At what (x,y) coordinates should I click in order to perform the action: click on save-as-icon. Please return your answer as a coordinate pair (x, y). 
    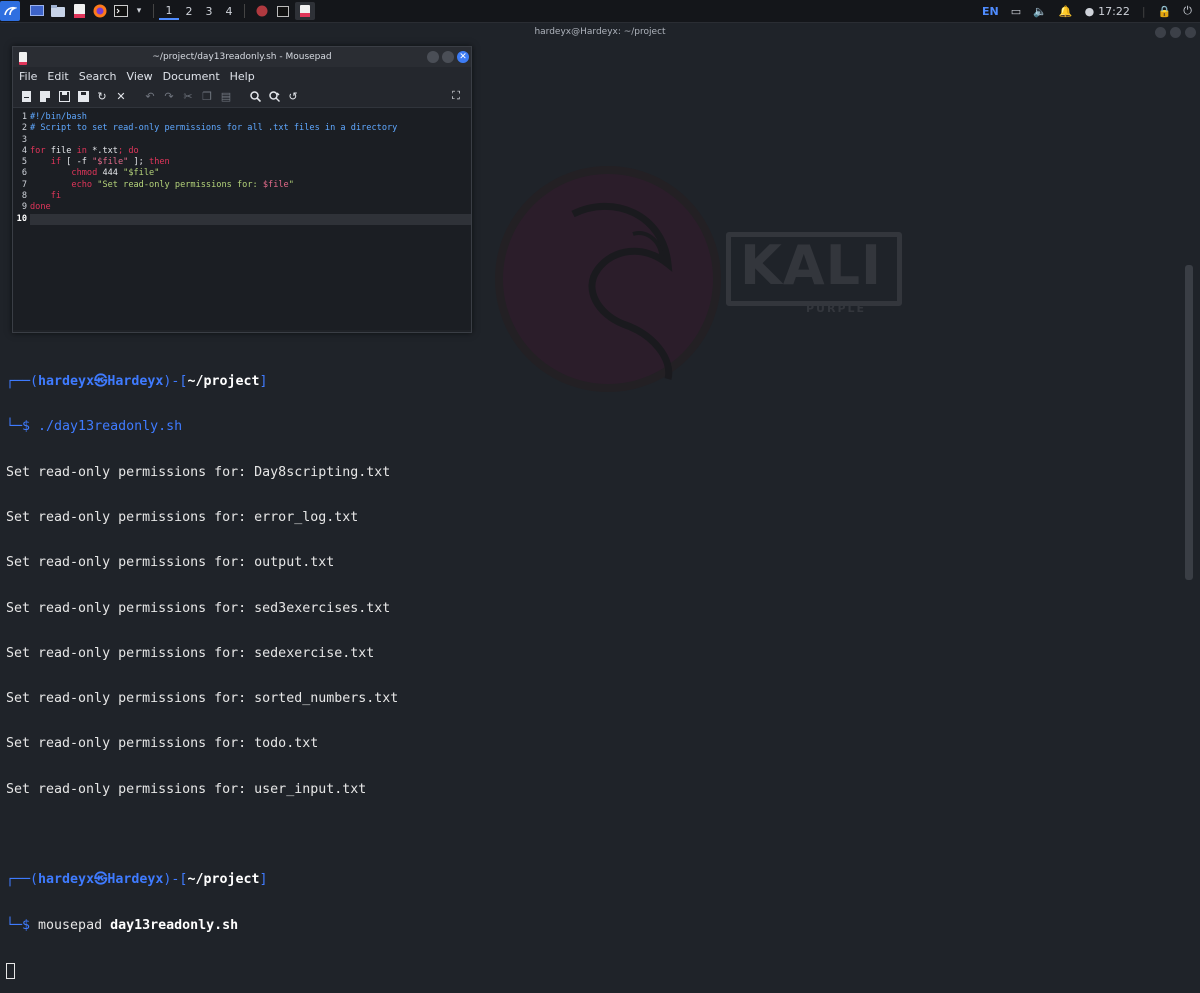
    Looking at the image, I should click on (83, 96).